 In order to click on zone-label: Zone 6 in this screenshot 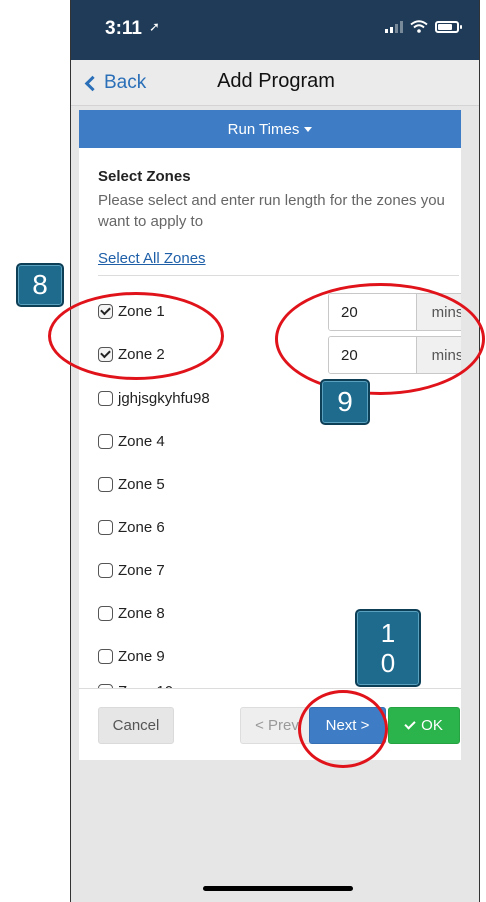, I will do `click(141, 527)`.